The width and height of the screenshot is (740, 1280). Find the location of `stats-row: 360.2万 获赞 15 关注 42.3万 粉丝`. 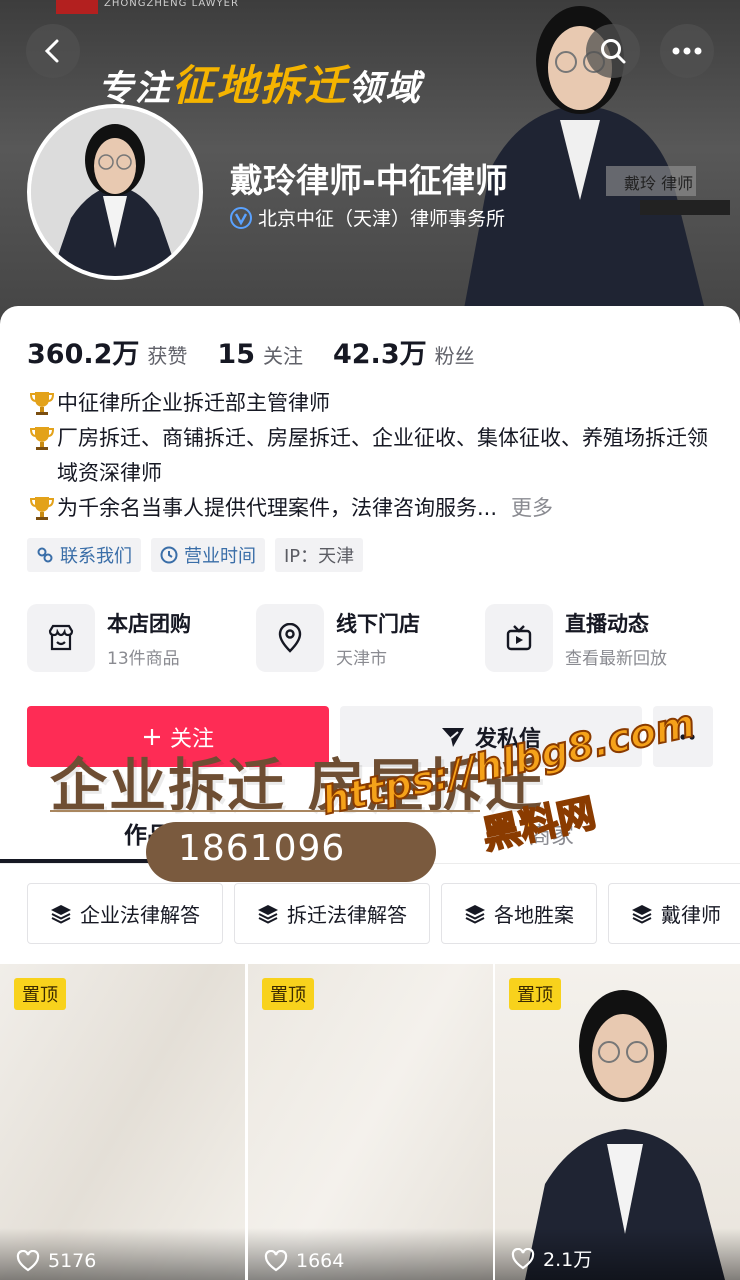

stats-row: 360.2万 获赞 15 关注 42.3万 粉丝 is located at coordinates (266, 351).